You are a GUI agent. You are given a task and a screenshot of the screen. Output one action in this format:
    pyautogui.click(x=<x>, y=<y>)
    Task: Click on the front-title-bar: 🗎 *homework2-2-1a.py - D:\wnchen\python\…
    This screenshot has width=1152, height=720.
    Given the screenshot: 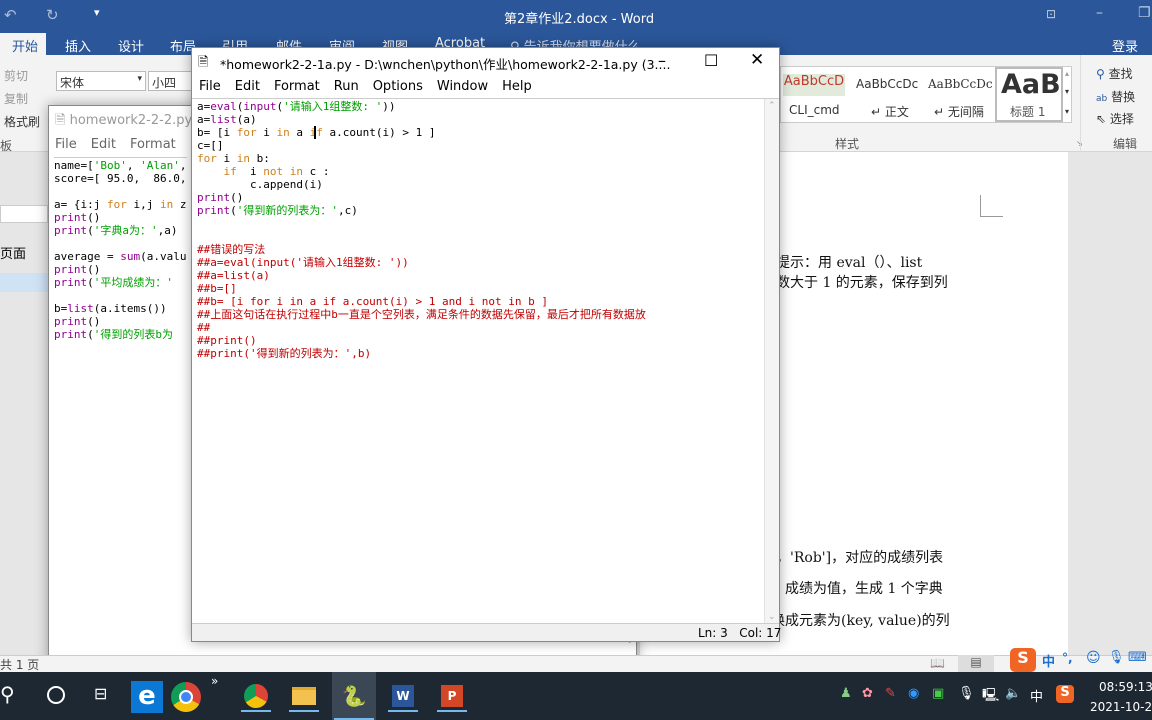 What is the action you would take?
    pyautogui.click(x=485, y=62)
    